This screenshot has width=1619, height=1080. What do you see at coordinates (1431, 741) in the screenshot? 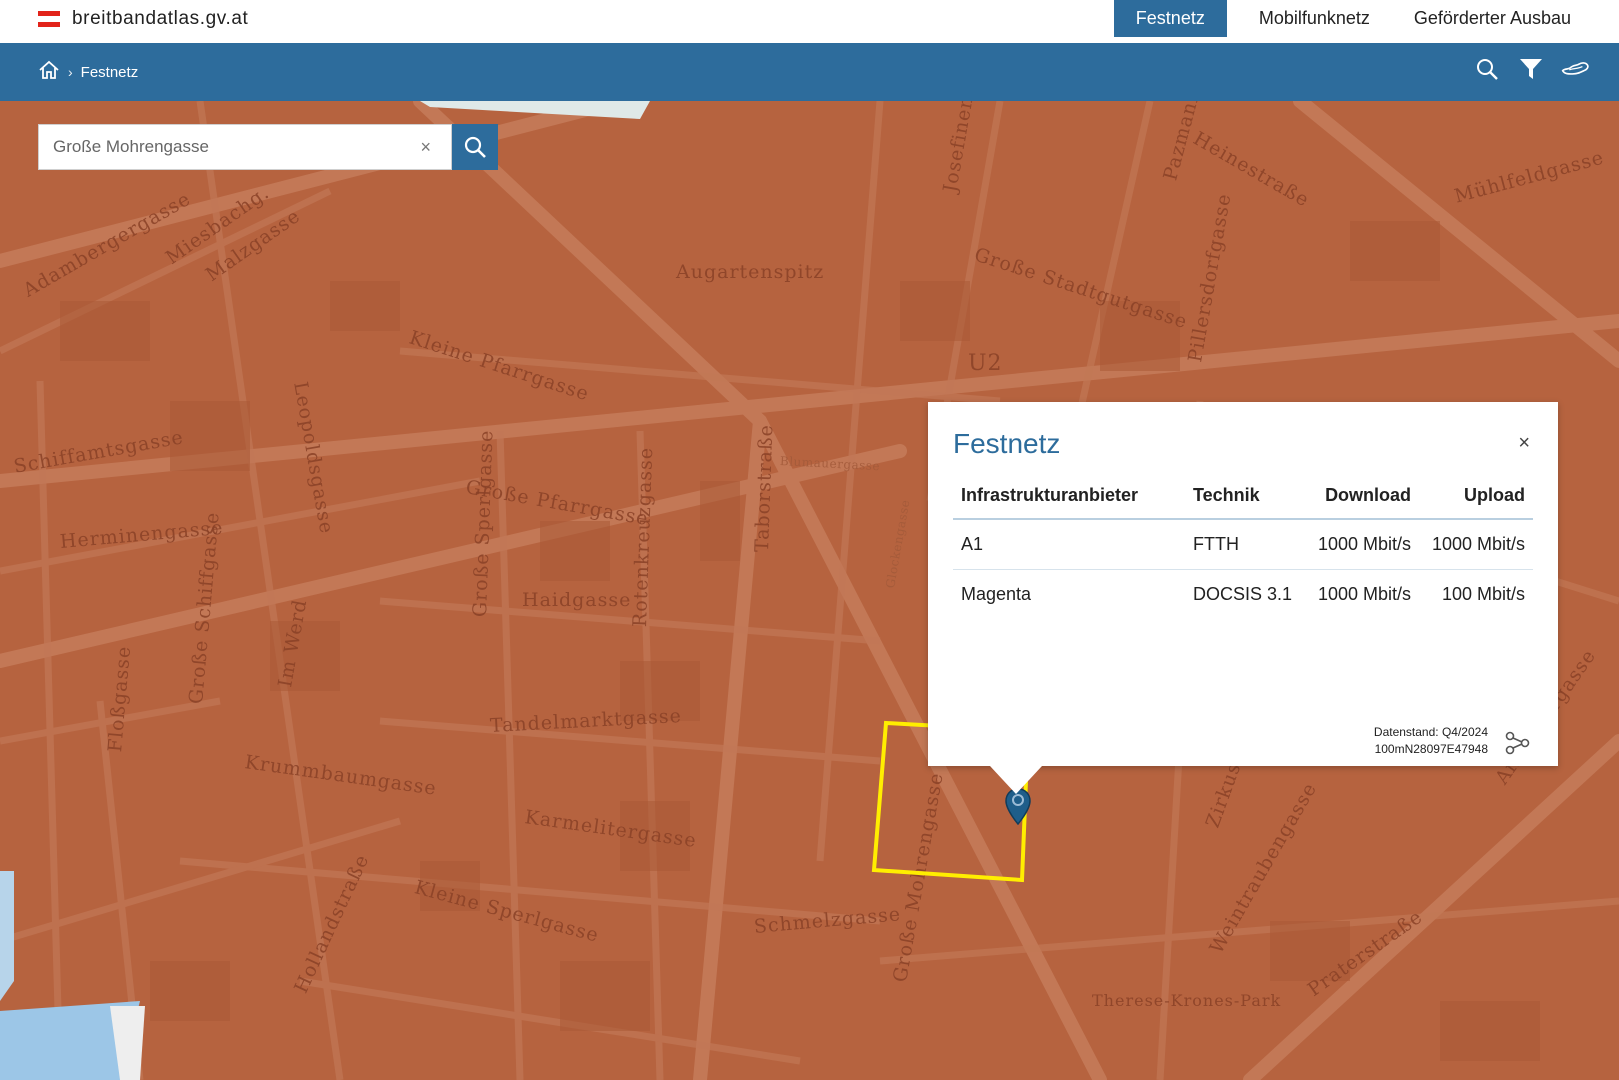
I see `popup-meta: Datenstand: Q4/2024 100mN28097E47948` at bounding box center [1431, 741].